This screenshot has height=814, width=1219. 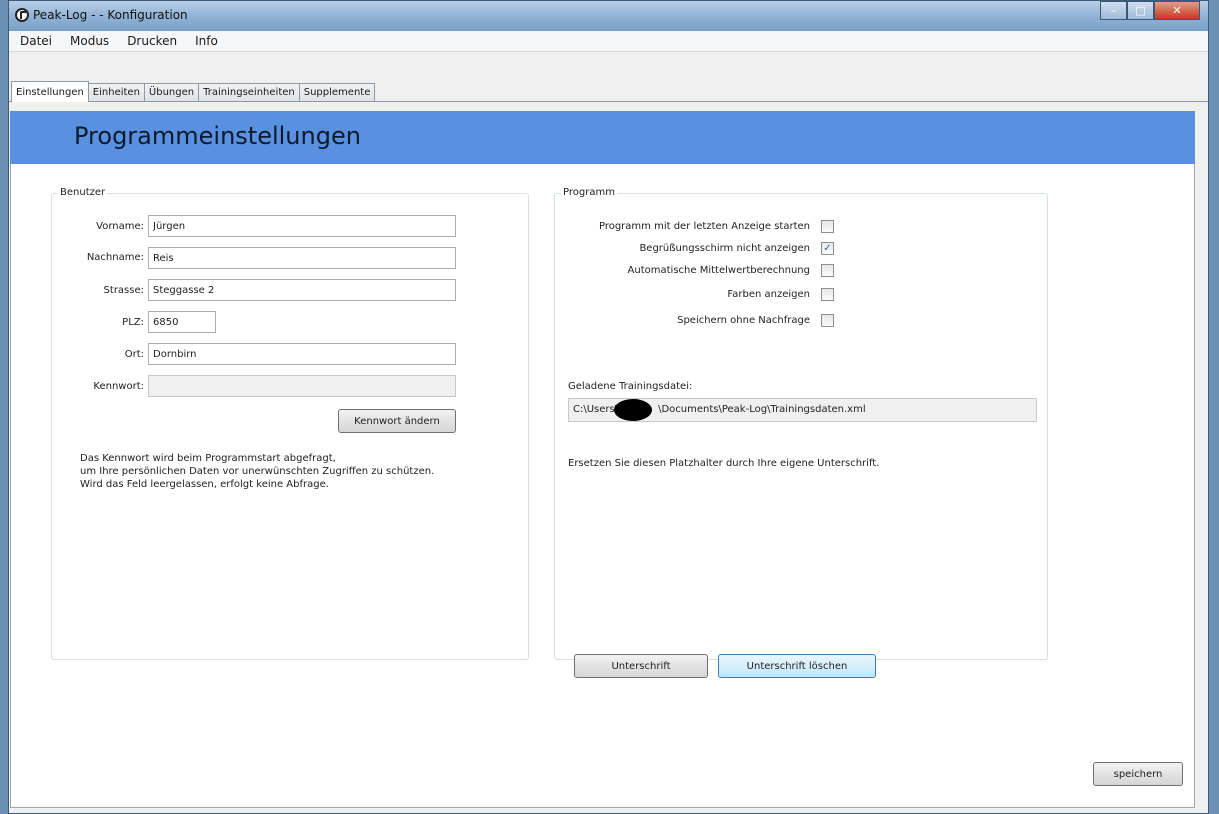 What do you see at coordinates (762, 409) in the screenshot?
I see `training-file-suffix: \Documents\Peak-Log\Trainingsdaten.xml` at bounding box center [762, 409].